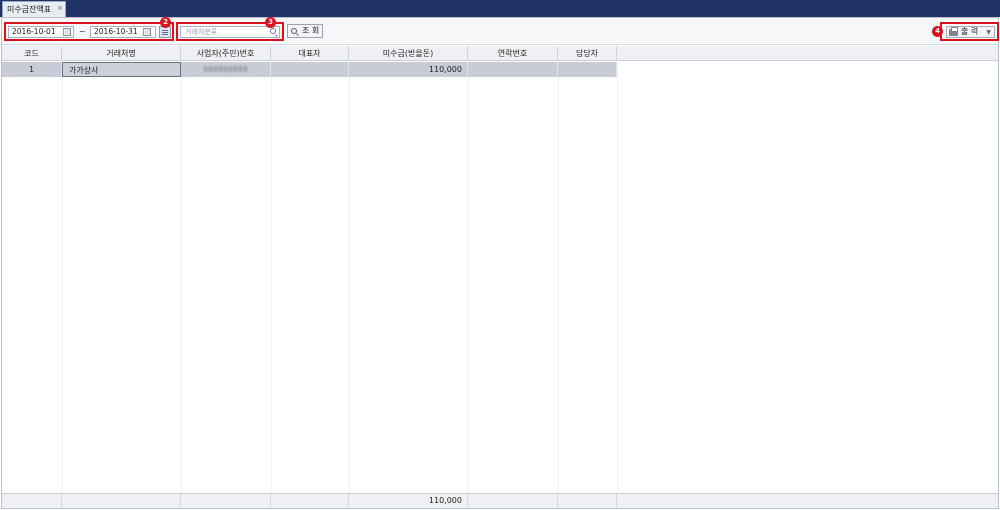  What do you see at coordinates (408, 69) in the screenshot?
I see `cell-receivable: 110,000` at bounding box center [408, 69].